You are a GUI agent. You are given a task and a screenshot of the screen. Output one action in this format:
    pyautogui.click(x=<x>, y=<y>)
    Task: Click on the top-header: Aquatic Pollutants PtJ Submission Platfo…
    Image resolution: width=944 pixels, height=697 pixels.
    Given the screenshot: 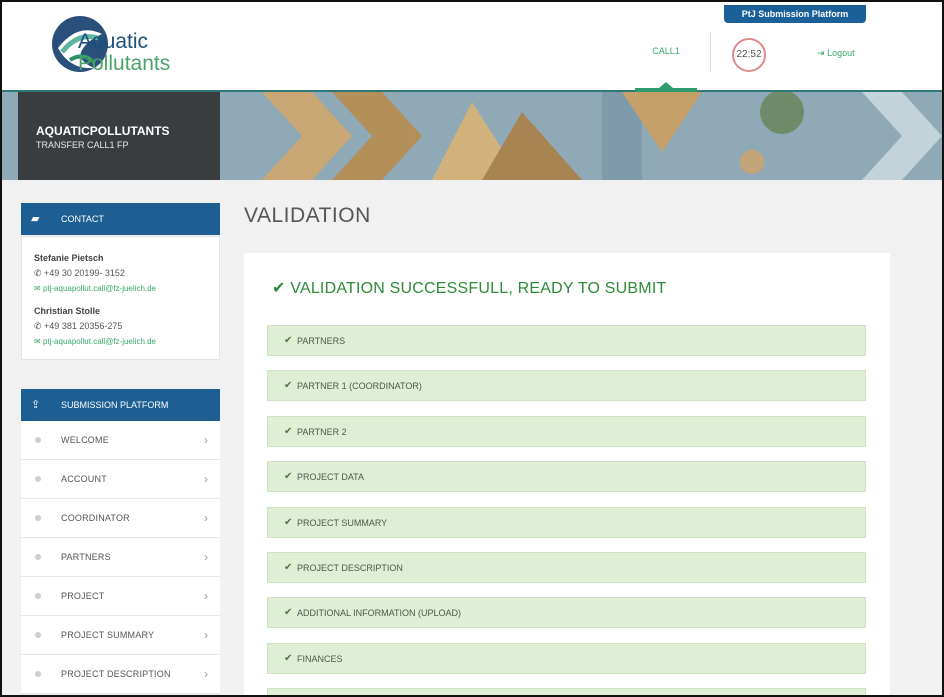 What is the action you would take?
    pyautogui.click(x=472, y=47)
    